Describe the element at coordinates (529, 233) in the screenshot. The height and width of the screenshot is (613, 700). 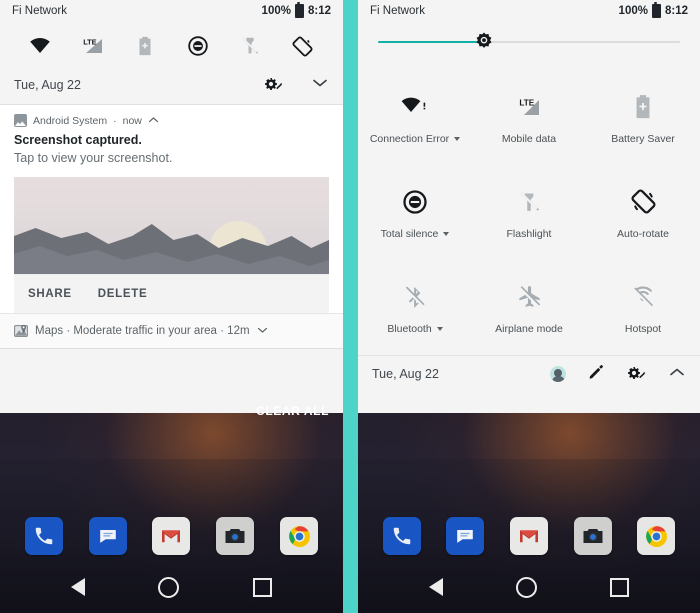
I see `qs-label-text: Flashlight` at that location.